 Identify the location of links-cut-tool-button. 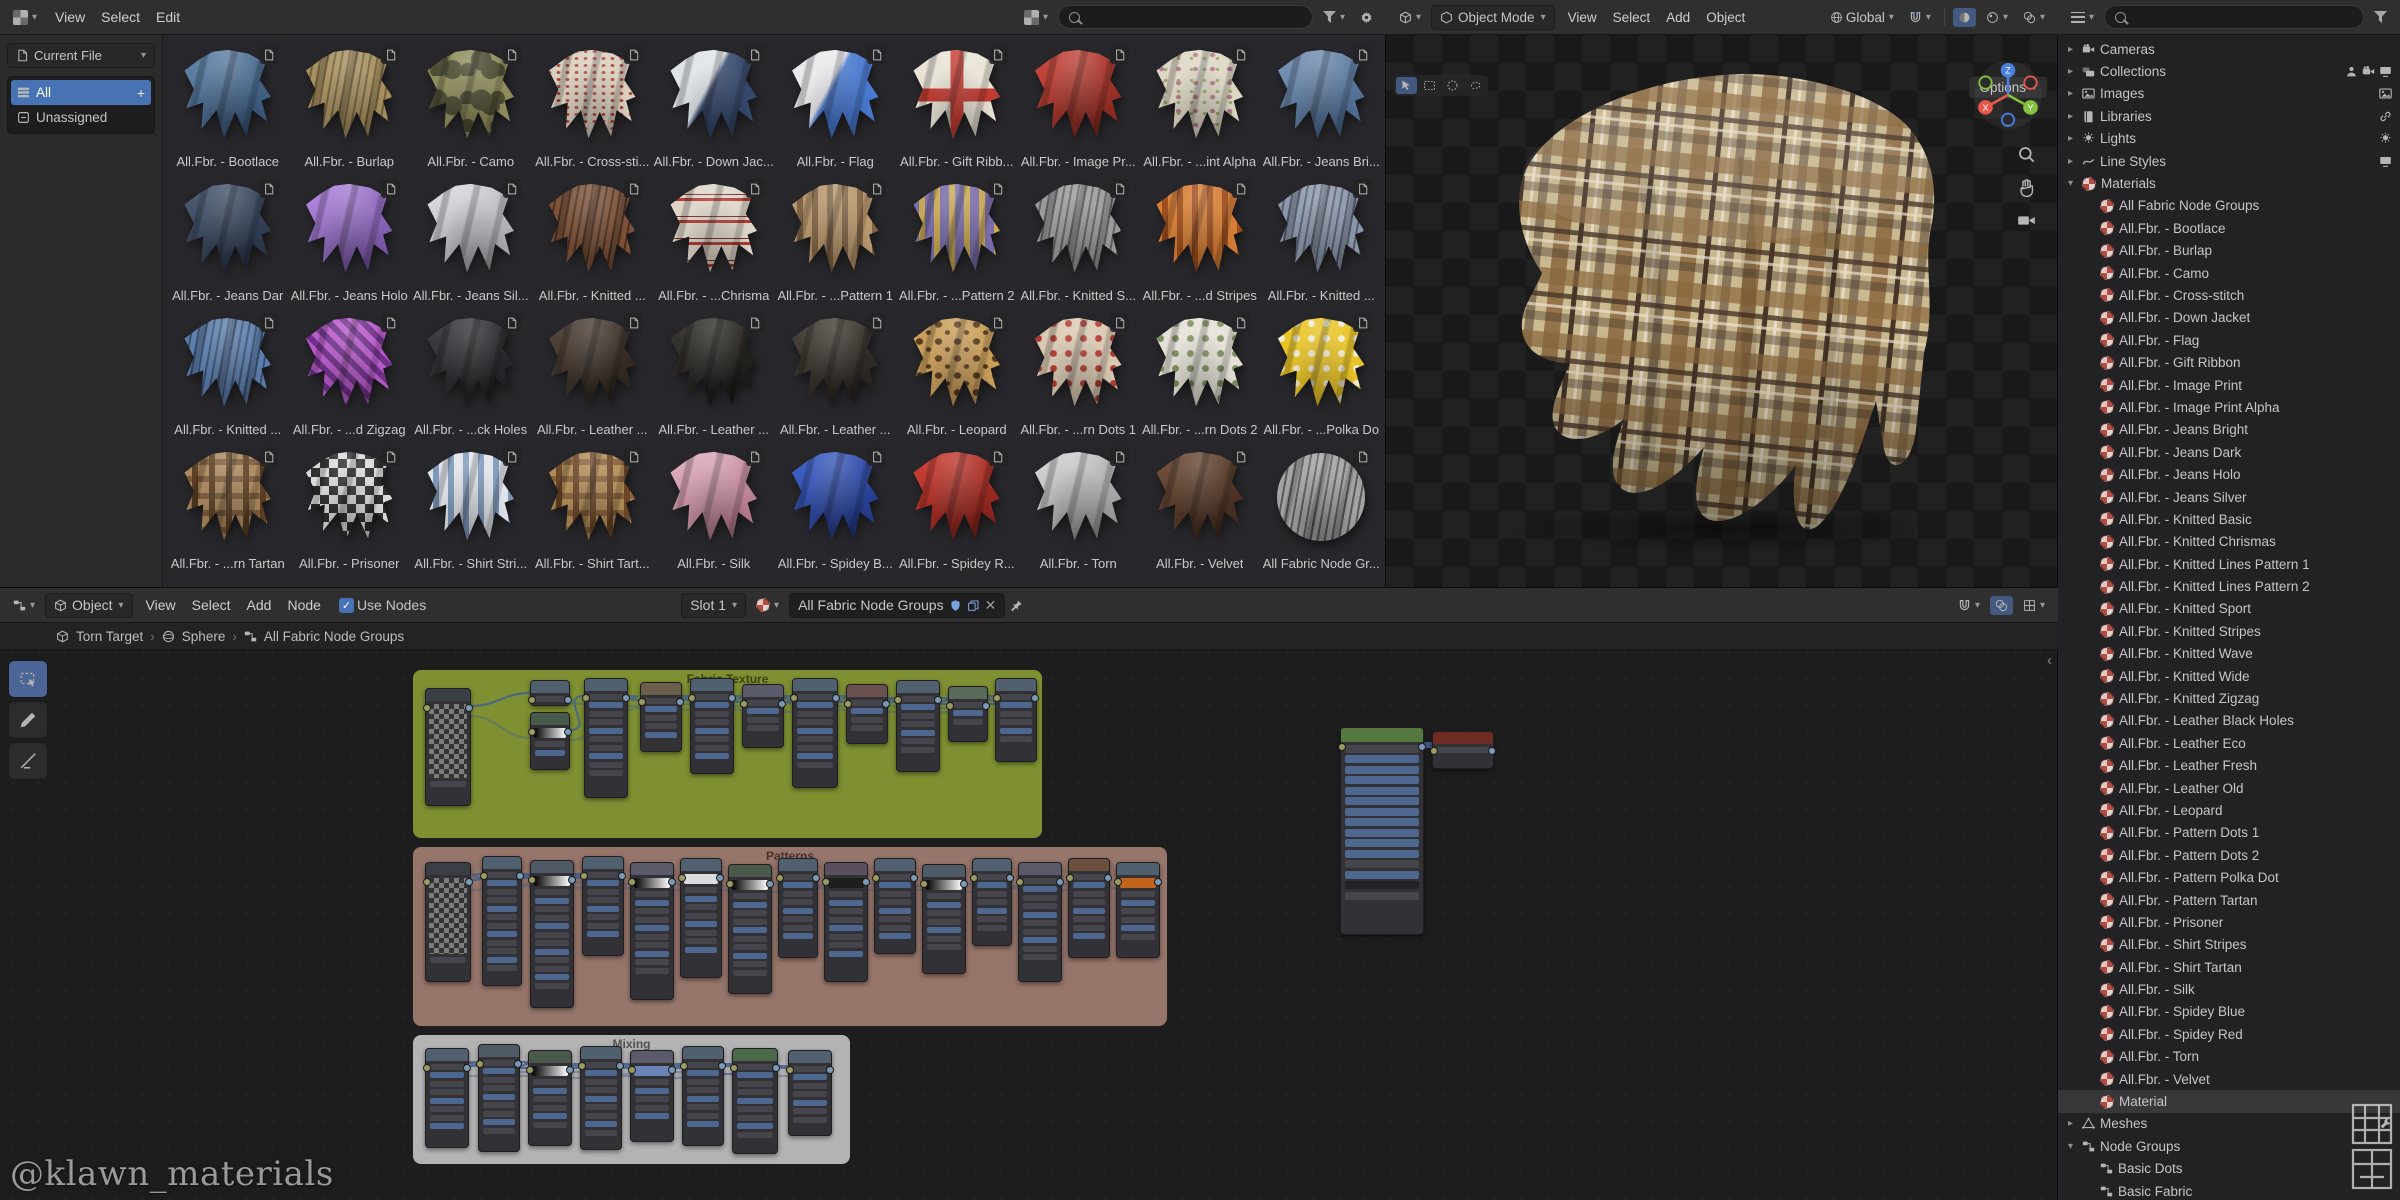
(28, 761).